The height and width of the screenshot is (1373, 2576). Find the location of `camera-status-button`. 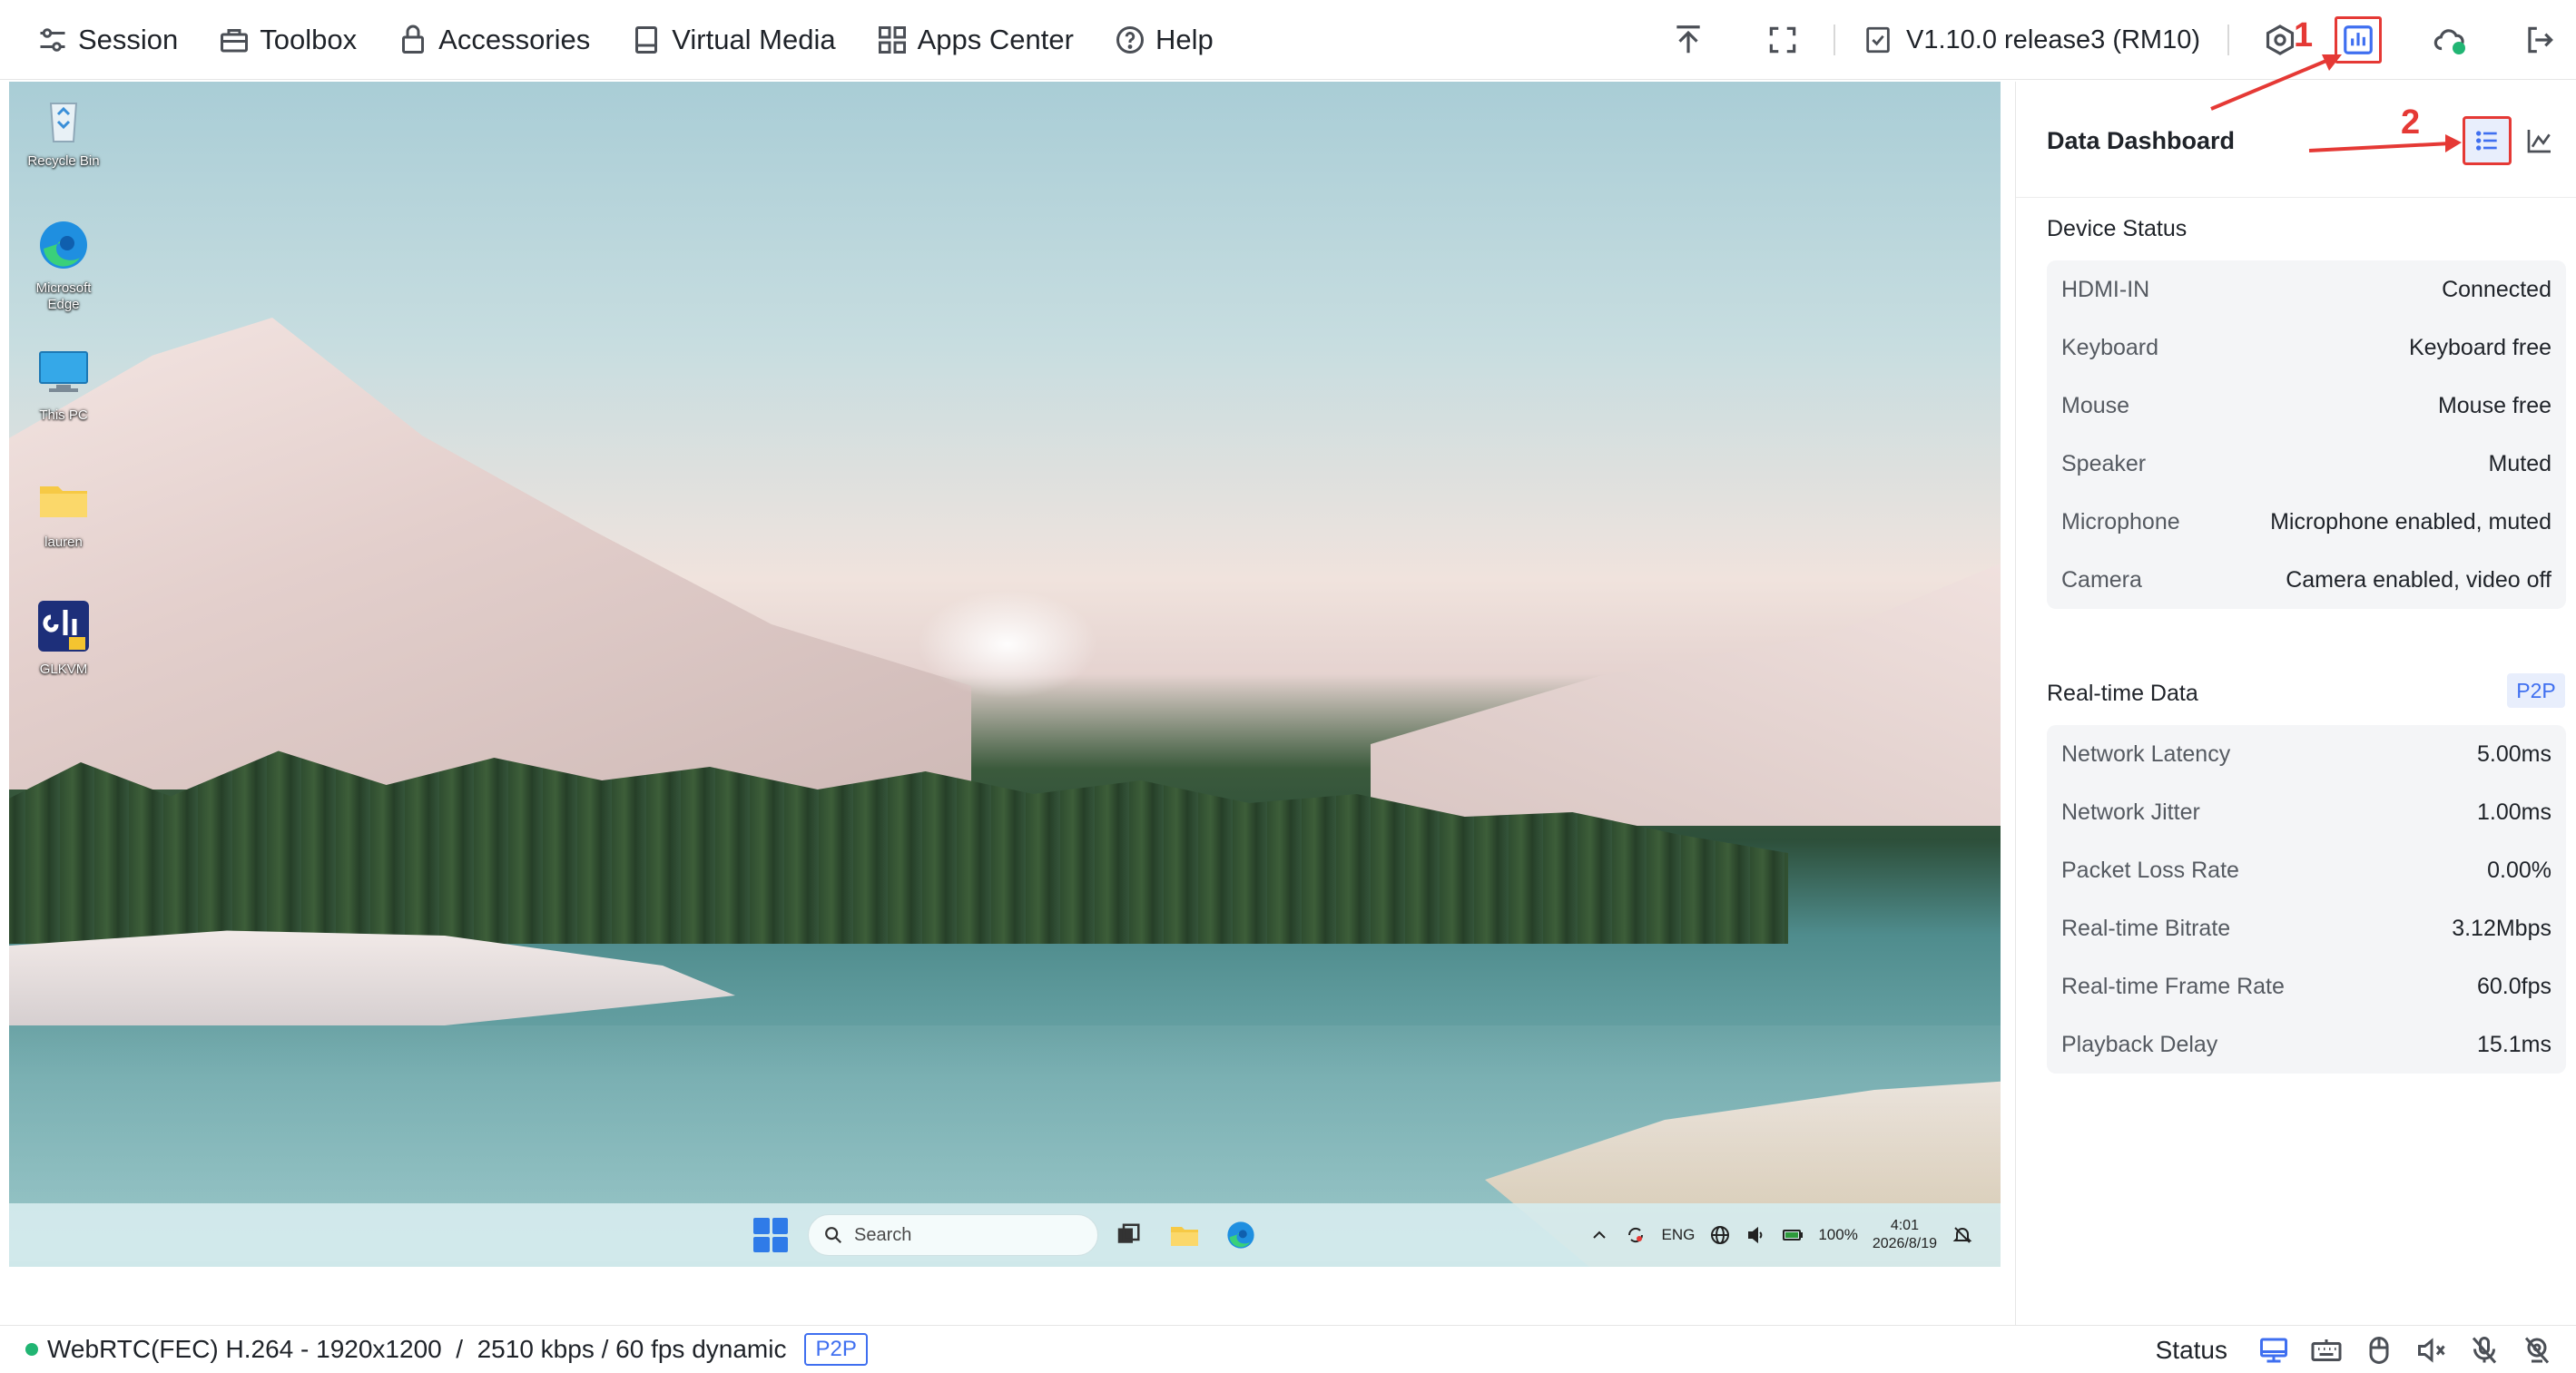

camera-status-button is located at coordinates (2537, 1351).